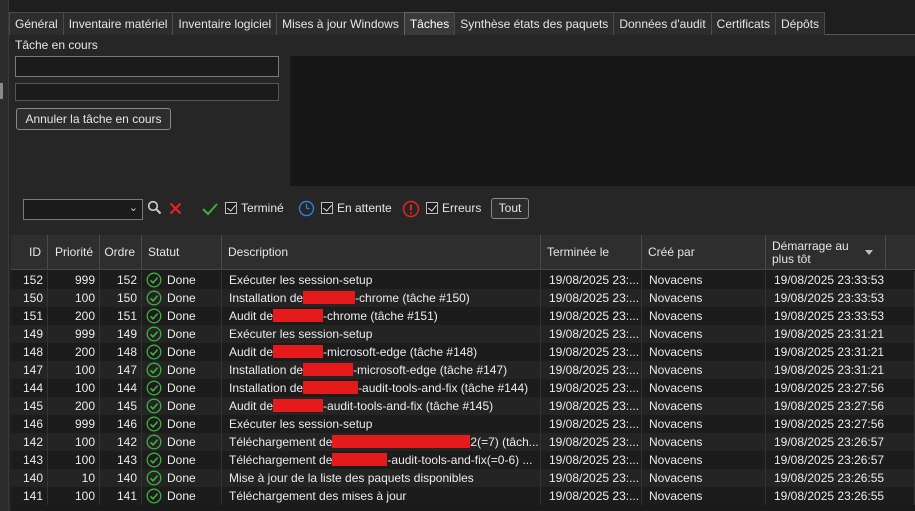 The width and height of the screenshot is (915, 511). What do you see at coordinates (83, 209) in the screenshot?
I see `filter-combo: ⌄` at bounding box center [83, 209].